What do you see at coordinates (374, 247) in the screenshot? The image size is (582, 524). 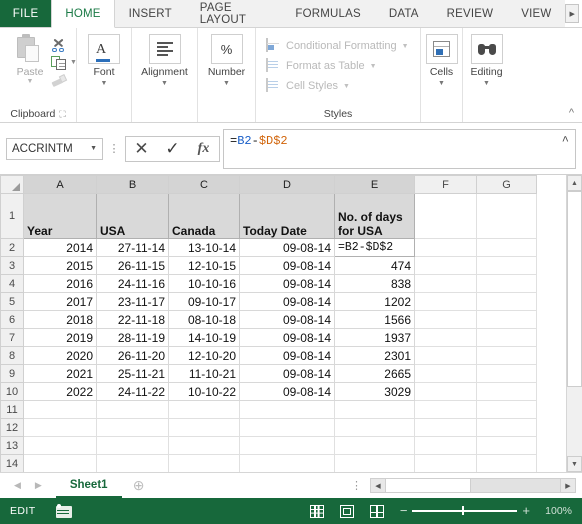 I see `cell-e2: =B2-$D$2` at bounding box center [374, 247].